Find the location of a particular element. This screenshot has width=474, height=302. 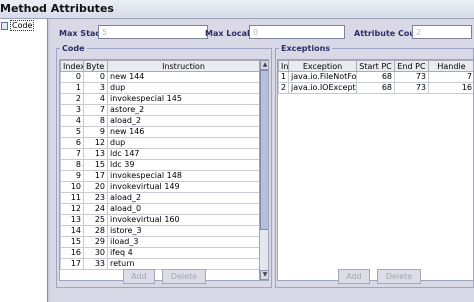

cell-byte: 12 is located at coordinates (95, 143).